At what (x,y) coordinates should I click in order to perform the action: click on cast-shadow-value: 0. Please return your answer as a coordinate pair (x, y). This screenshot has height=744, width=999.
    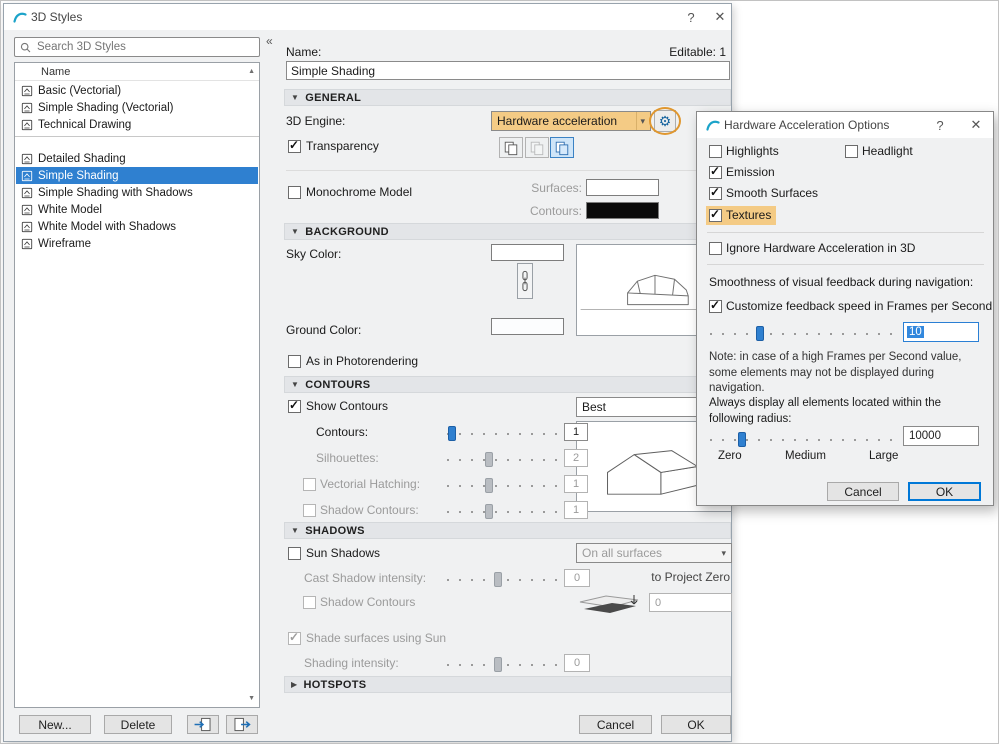
    Looking at the image, I should click on (577, 578).